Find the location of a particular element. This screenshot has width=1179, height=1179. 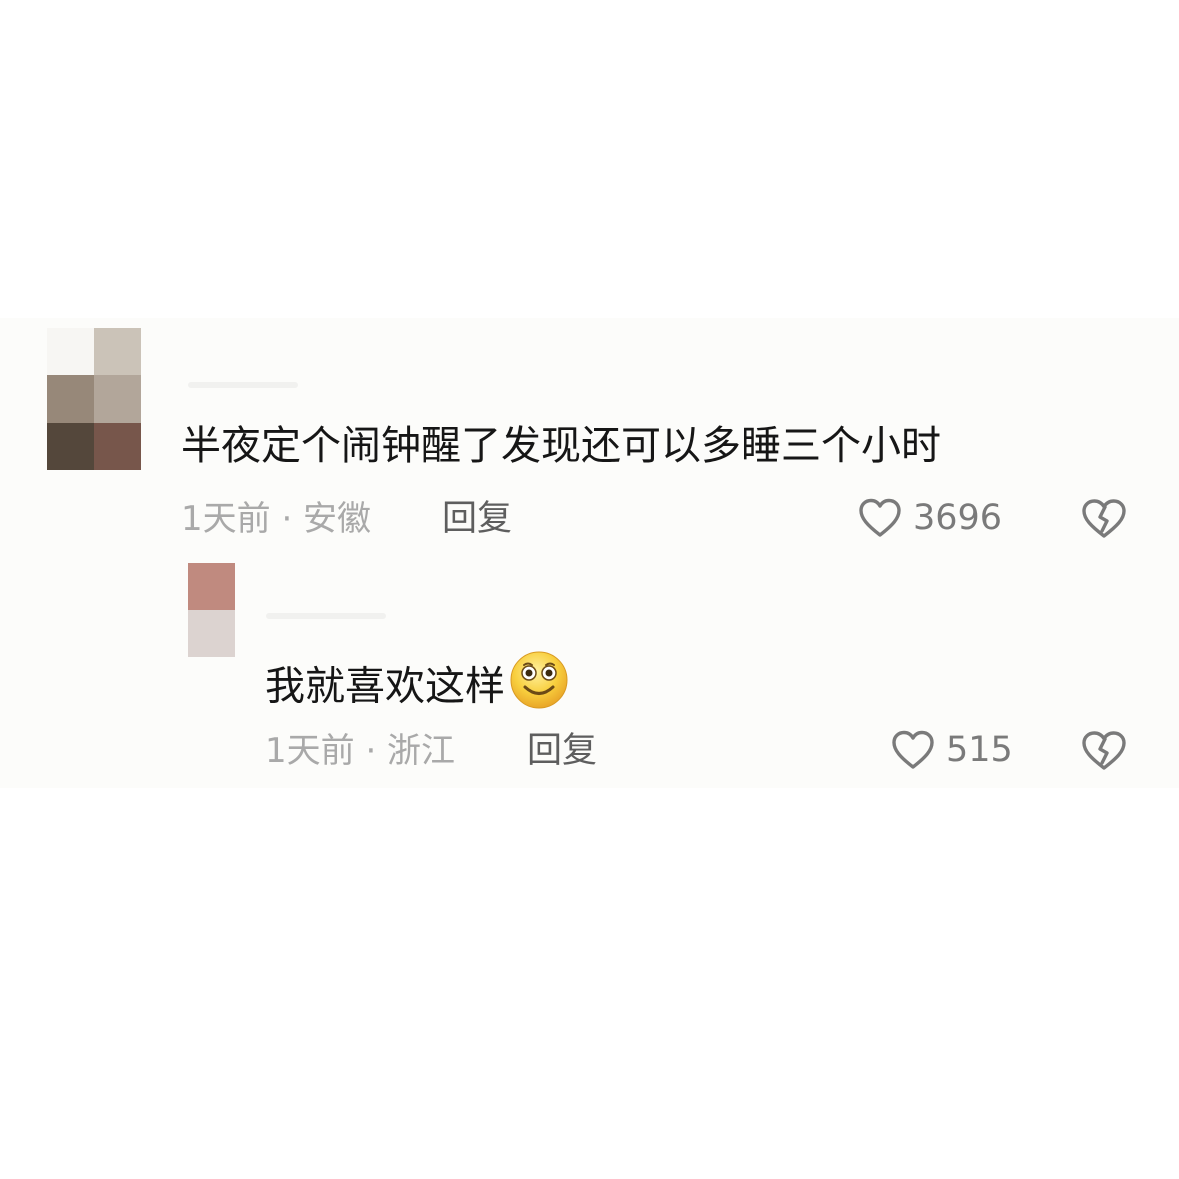

like-button: 3696 is located at coordinates (929, 518).